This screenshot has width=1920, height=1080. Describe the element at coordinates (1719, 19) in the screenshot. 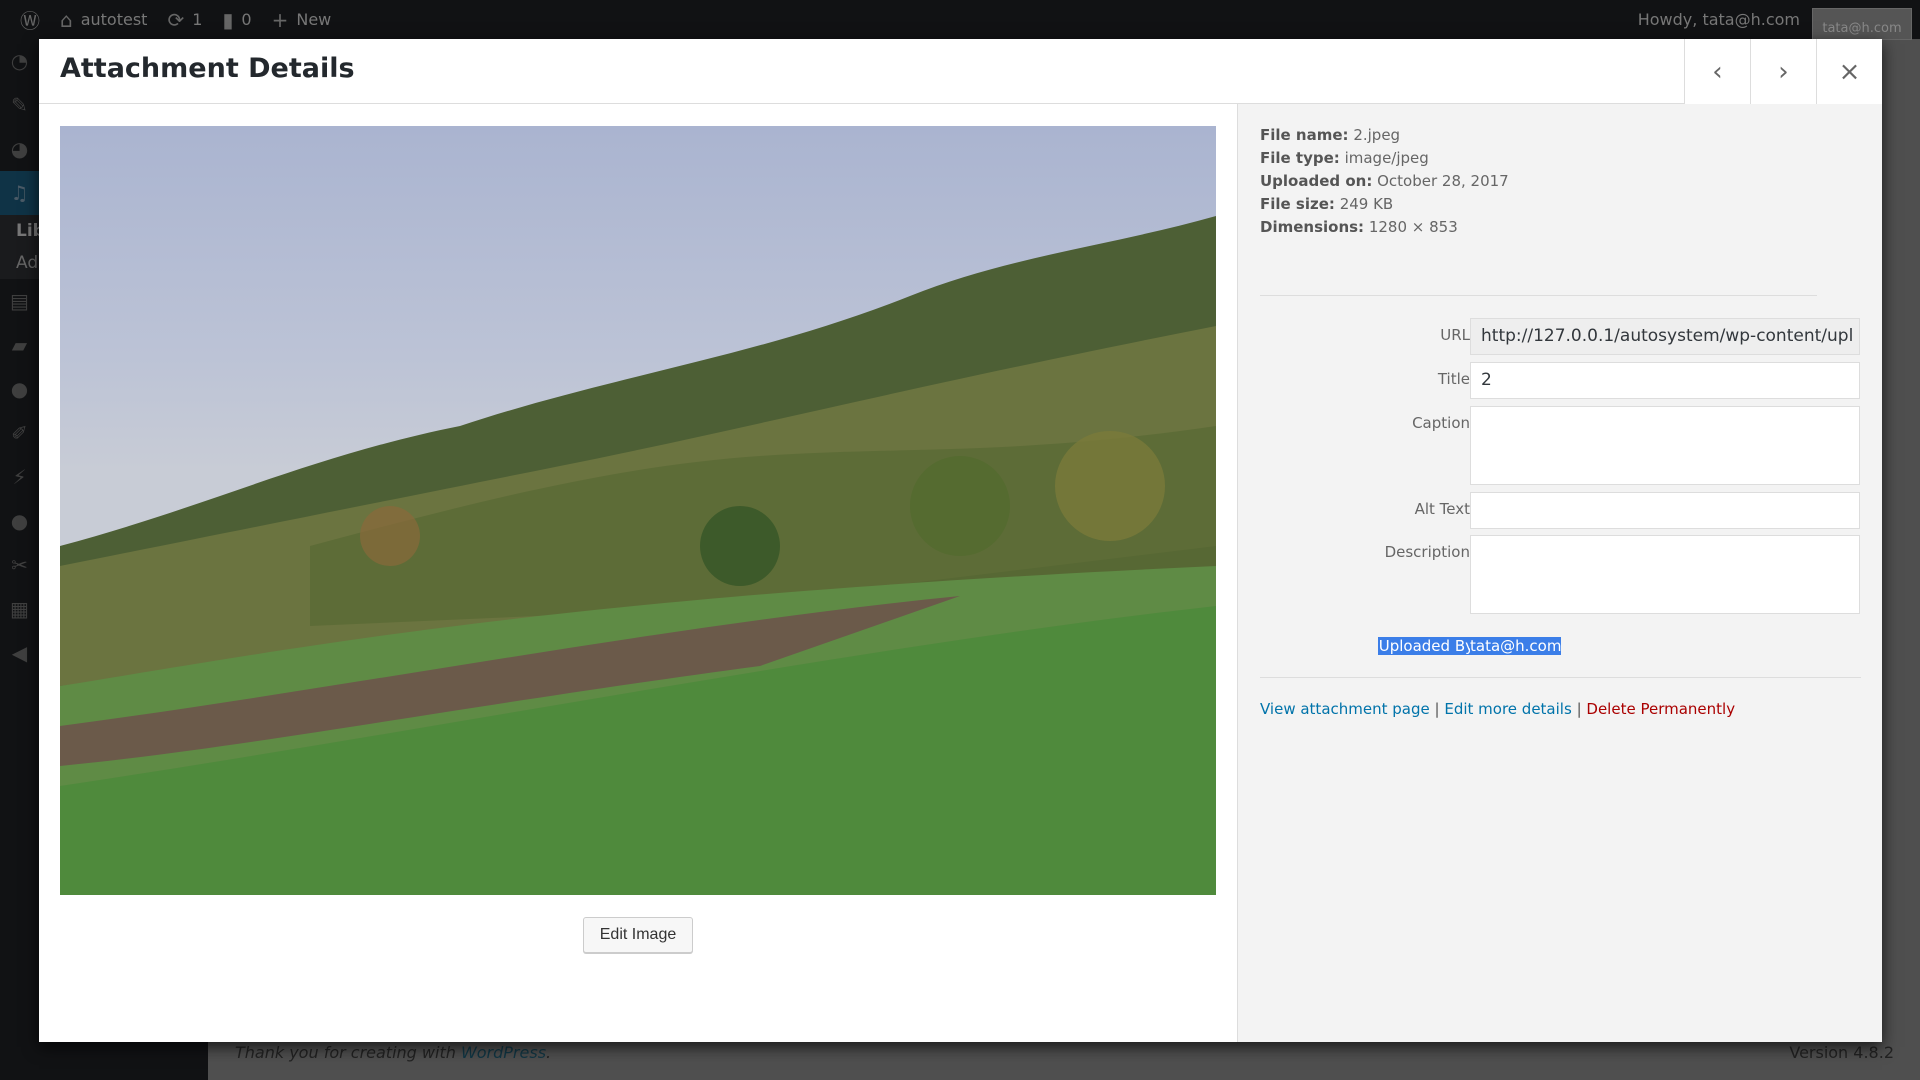

I see `howdy-user: Howdy, tata@h.com` at that location.